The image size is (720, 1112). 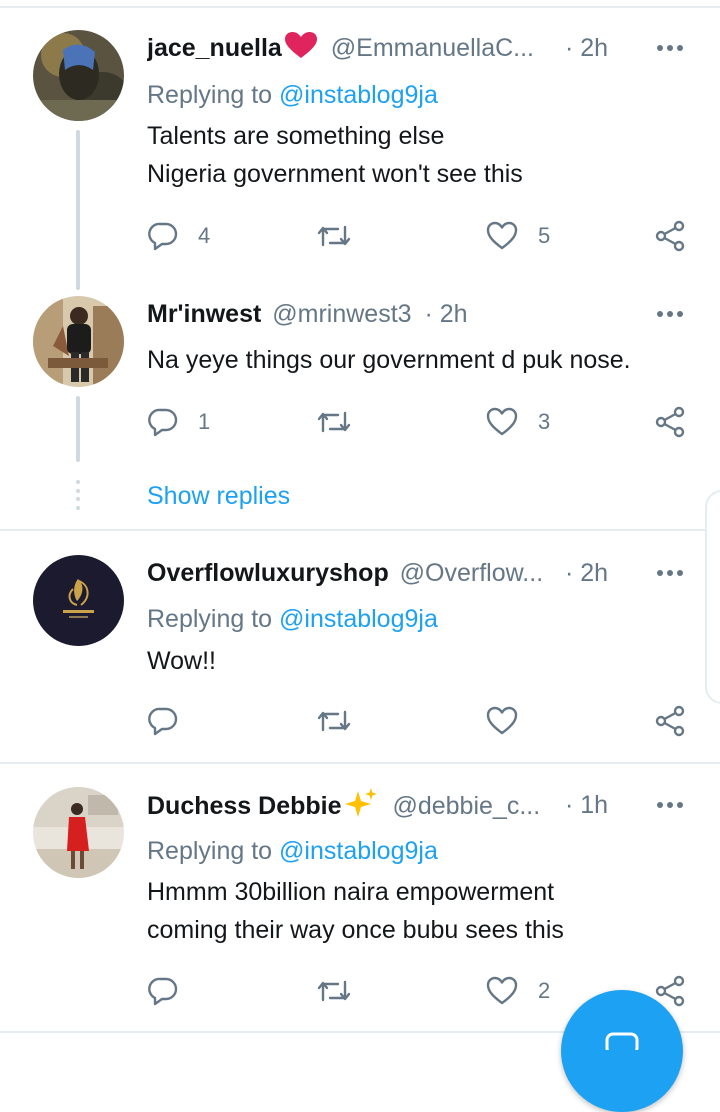 What do you see at coordinates (78, 495) in the screenshot?
I see `thread-continuation-dots` at bounding box center [78, 495].